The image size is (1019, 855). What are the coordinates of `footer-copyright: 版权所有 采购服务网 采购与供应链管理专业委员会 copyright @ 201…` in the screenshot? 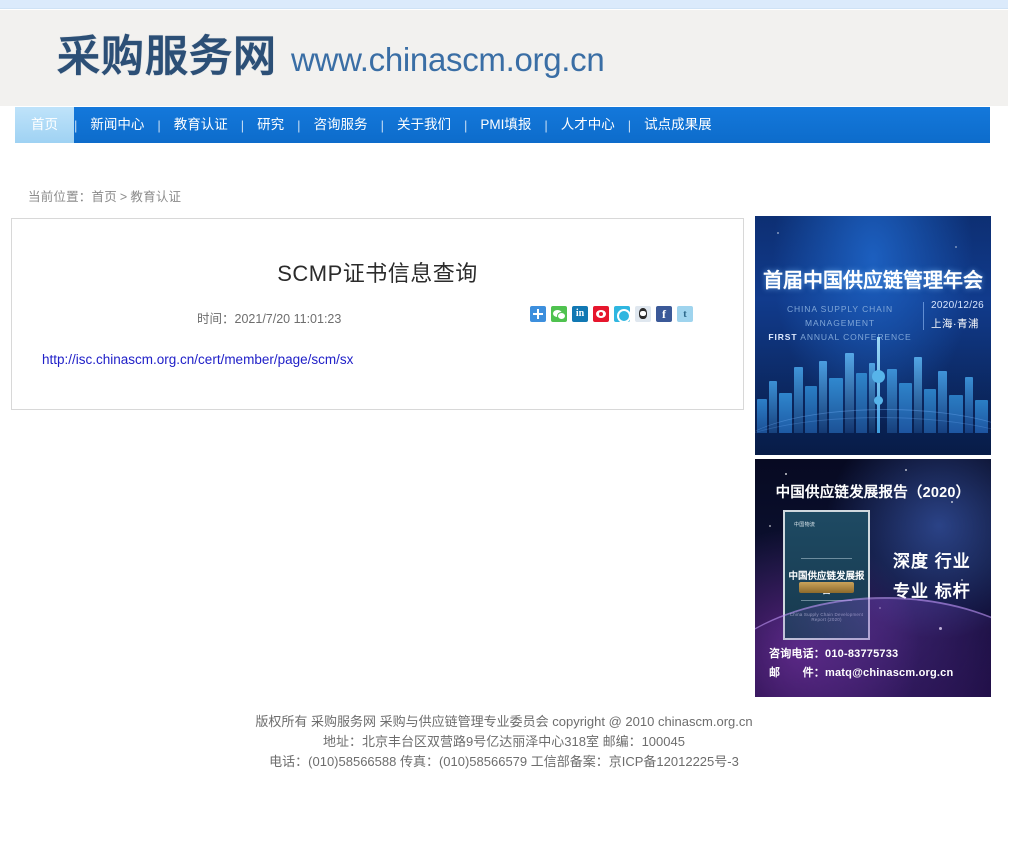 It's located at (504, 721).